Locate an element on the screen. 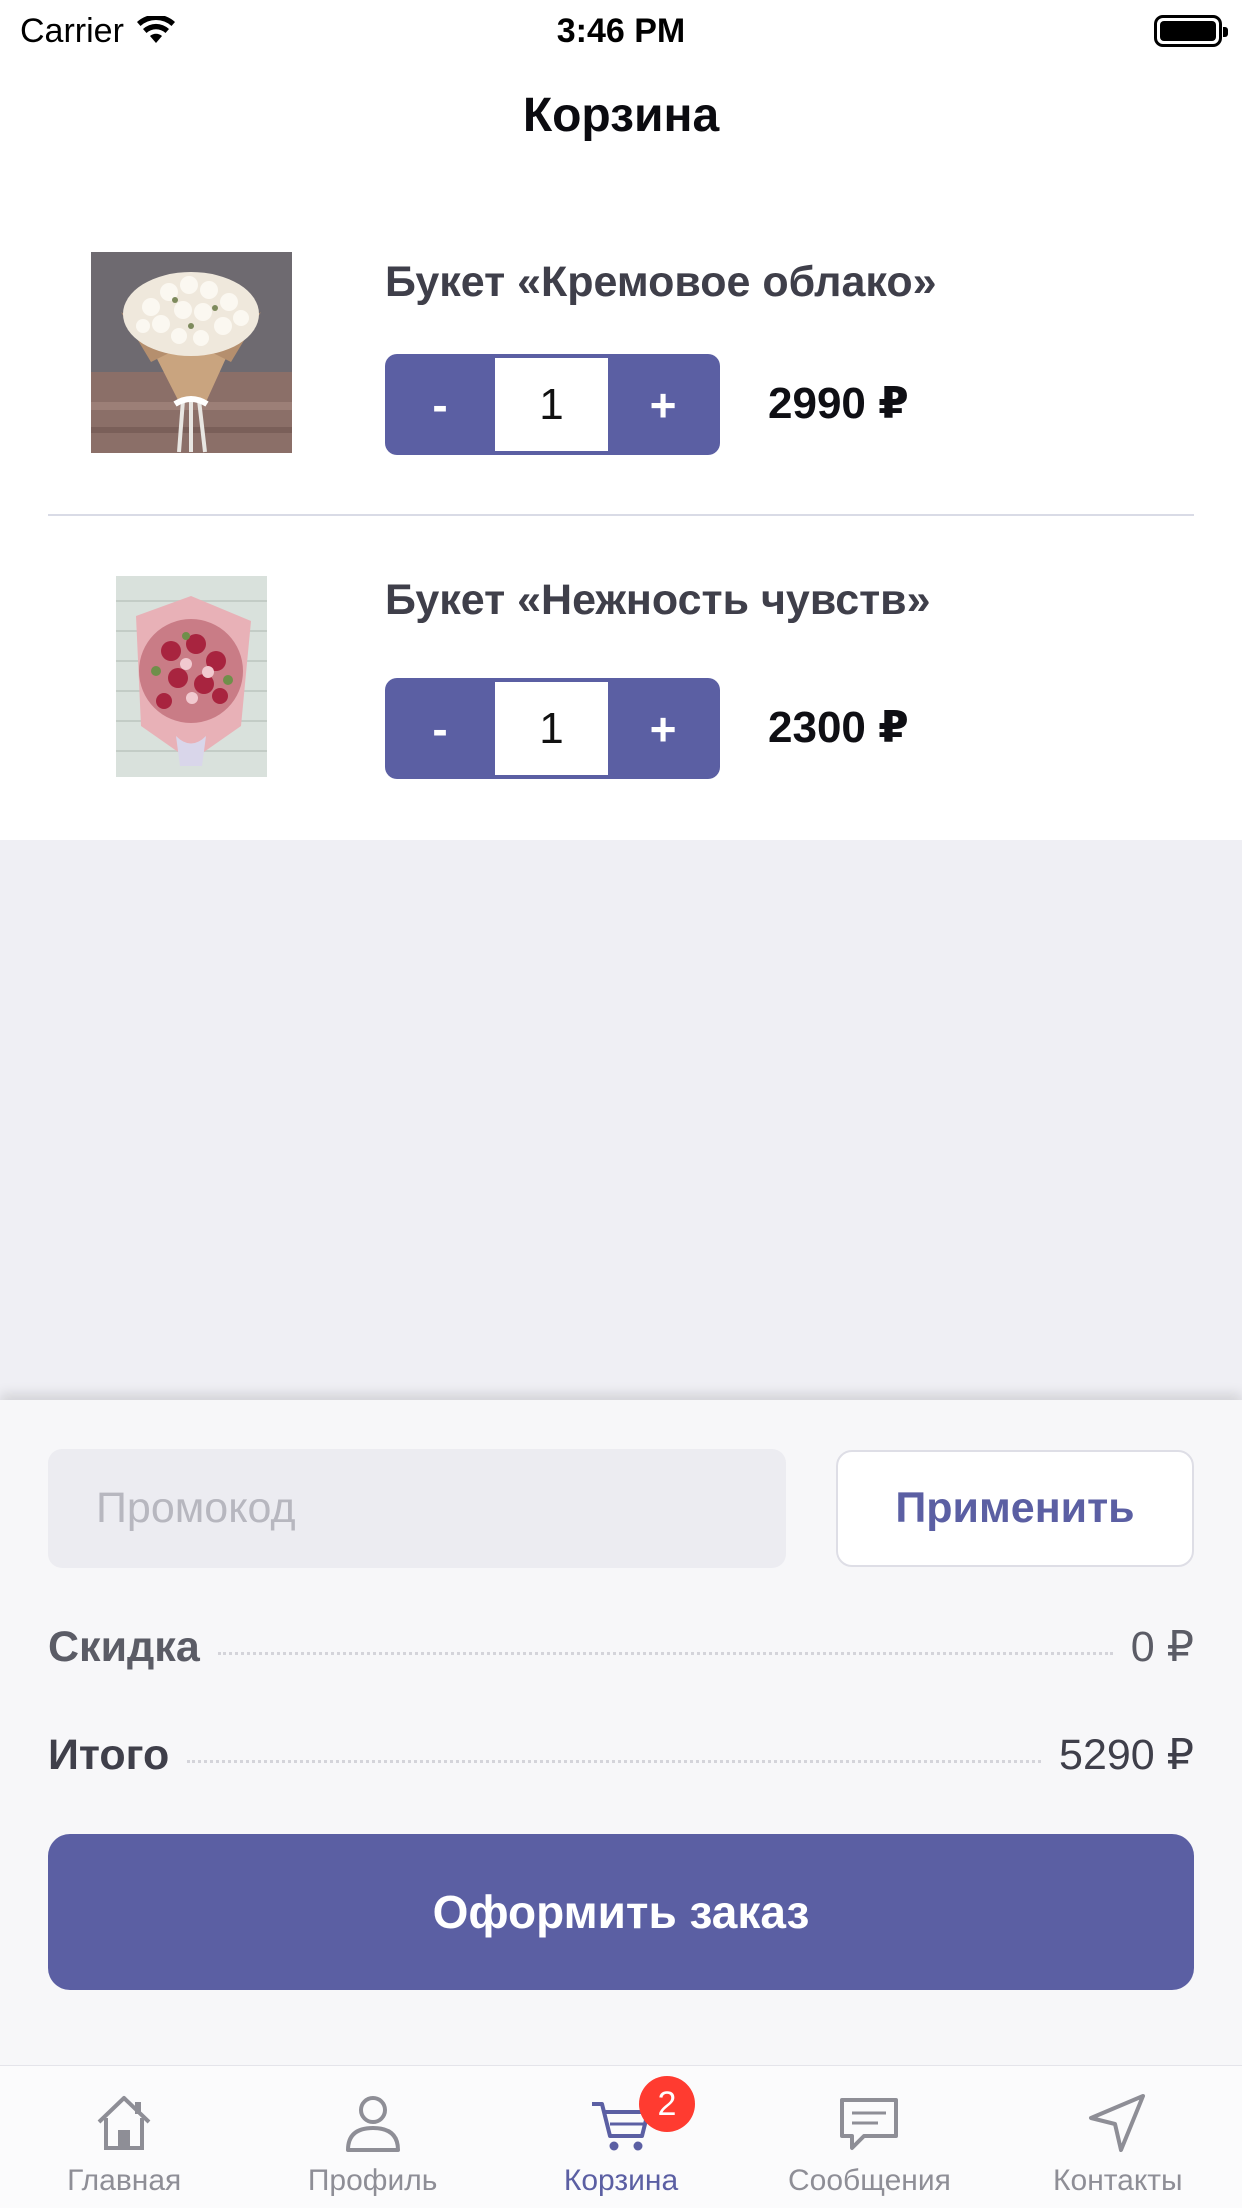 This screenshot has width=1242, height=2208. tab-cart: 2 Корзина is located at coordinates (621, 2137).